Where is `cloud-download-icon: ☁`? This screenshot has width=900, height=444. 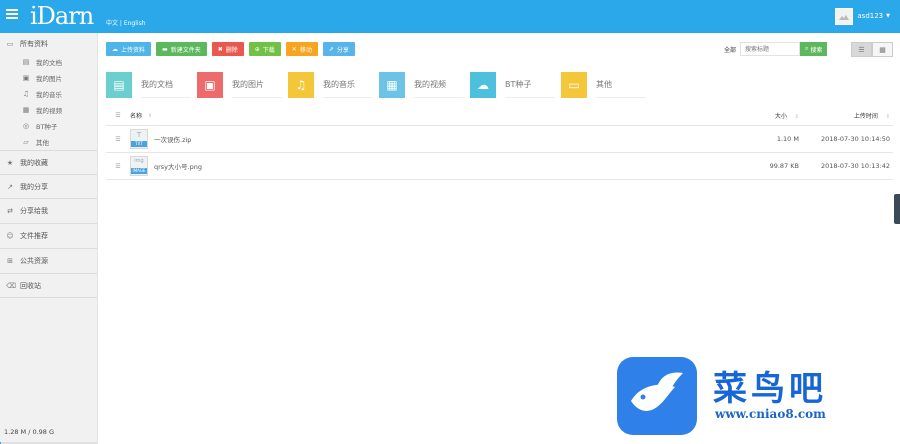 cloud-download-icon: ☁ is located at coordinates (483, 85).